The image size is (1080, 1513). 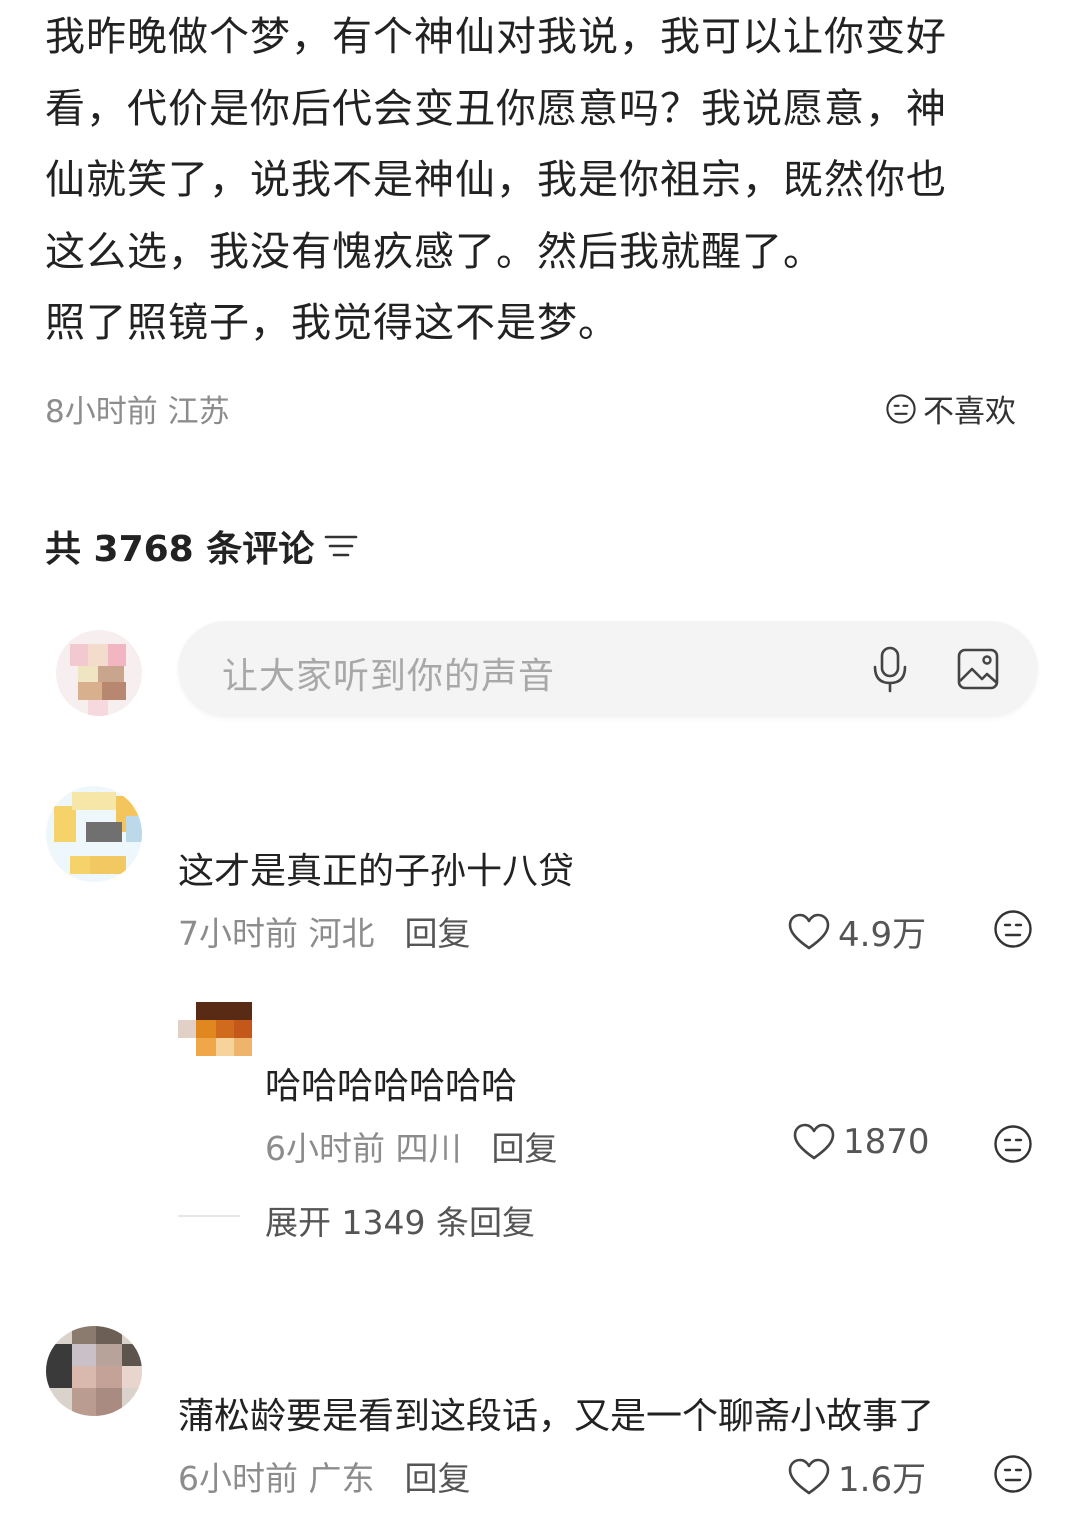 What do you see at coordinates (882, 935) in the screenshot?
I see `like-count: 4.9万` at bounding box center [882, 935].